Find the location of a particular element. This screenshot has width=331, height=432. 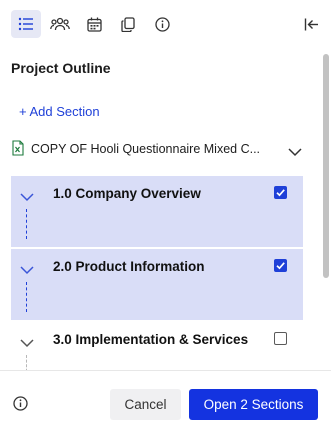

panel-toolbar is located at coordinates (165, 24).